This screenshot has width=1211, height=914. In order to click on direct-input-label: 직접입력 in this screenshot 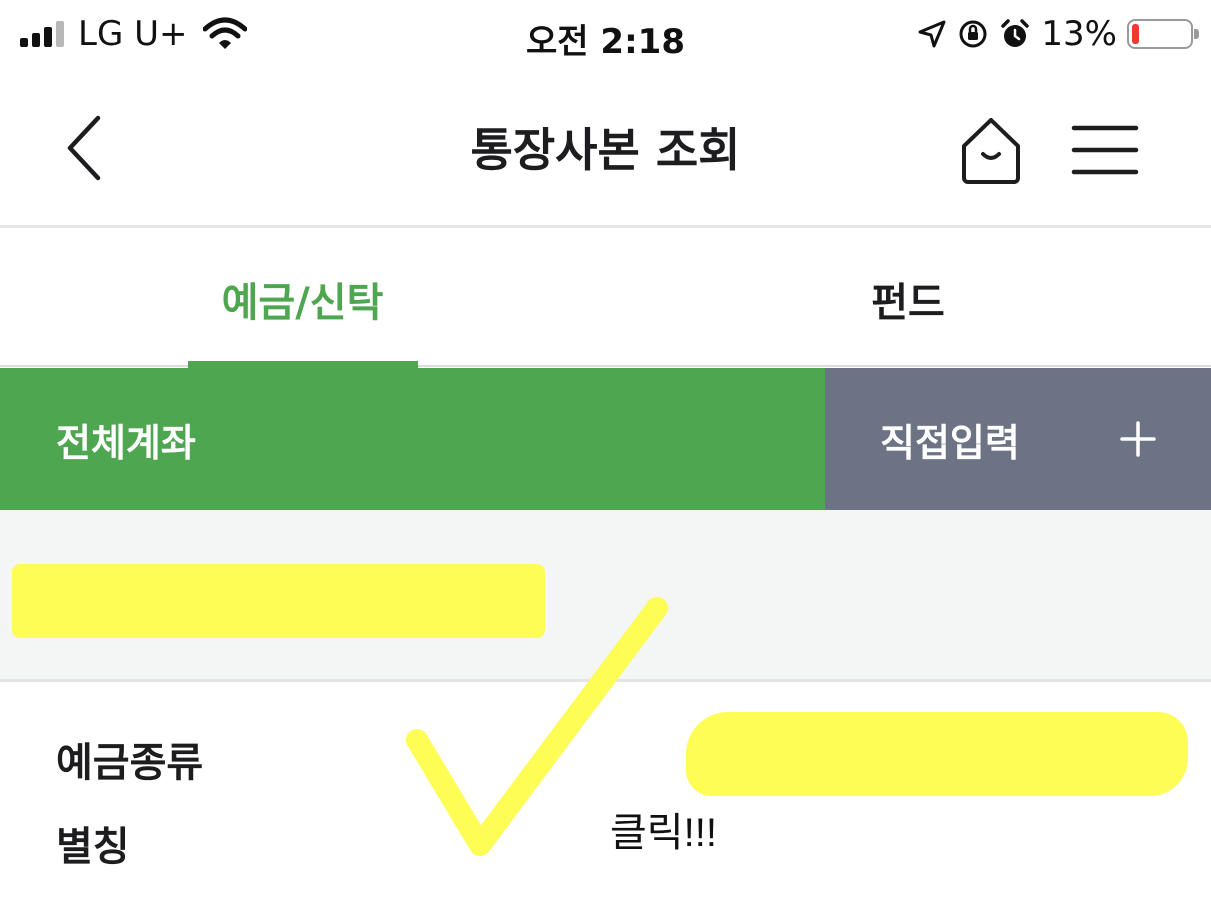, I will do `click(950, 442)`.